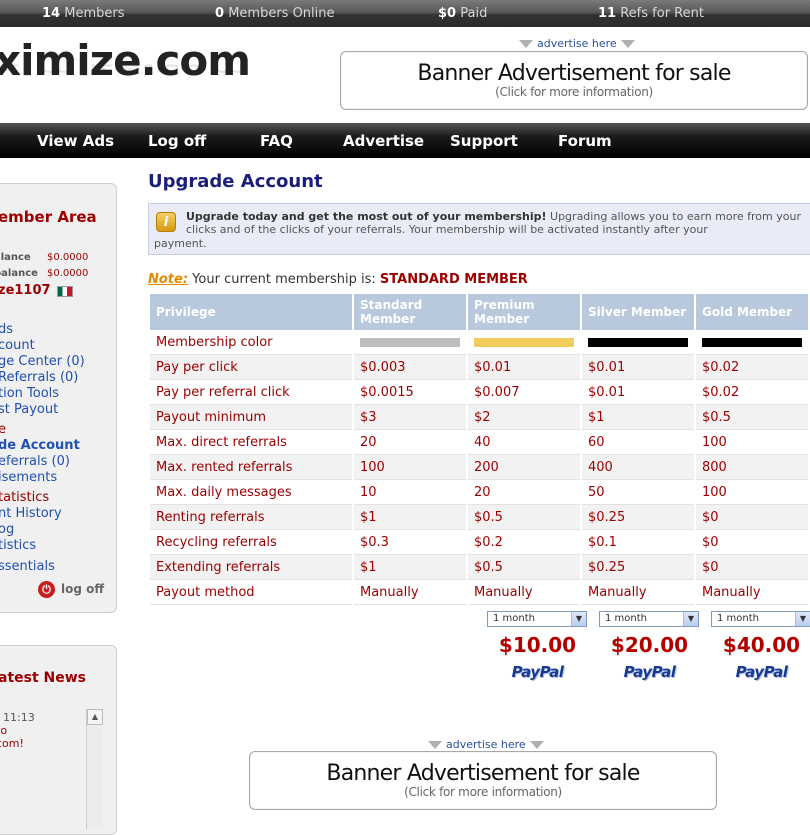 The image size is (810, 835). I want to click on col-header-standard: Standard Member, so click(410, 312).